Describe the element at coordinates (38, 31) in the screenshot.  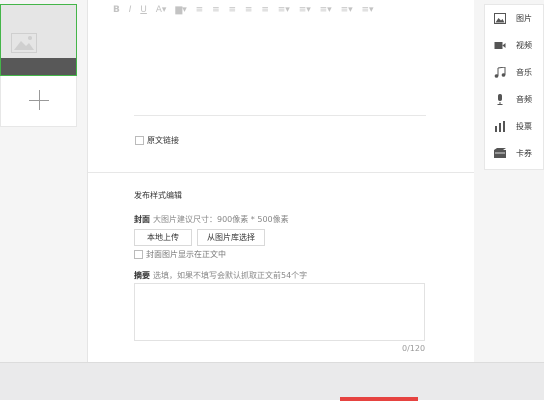
I see `cover-thumbnail` at that location.